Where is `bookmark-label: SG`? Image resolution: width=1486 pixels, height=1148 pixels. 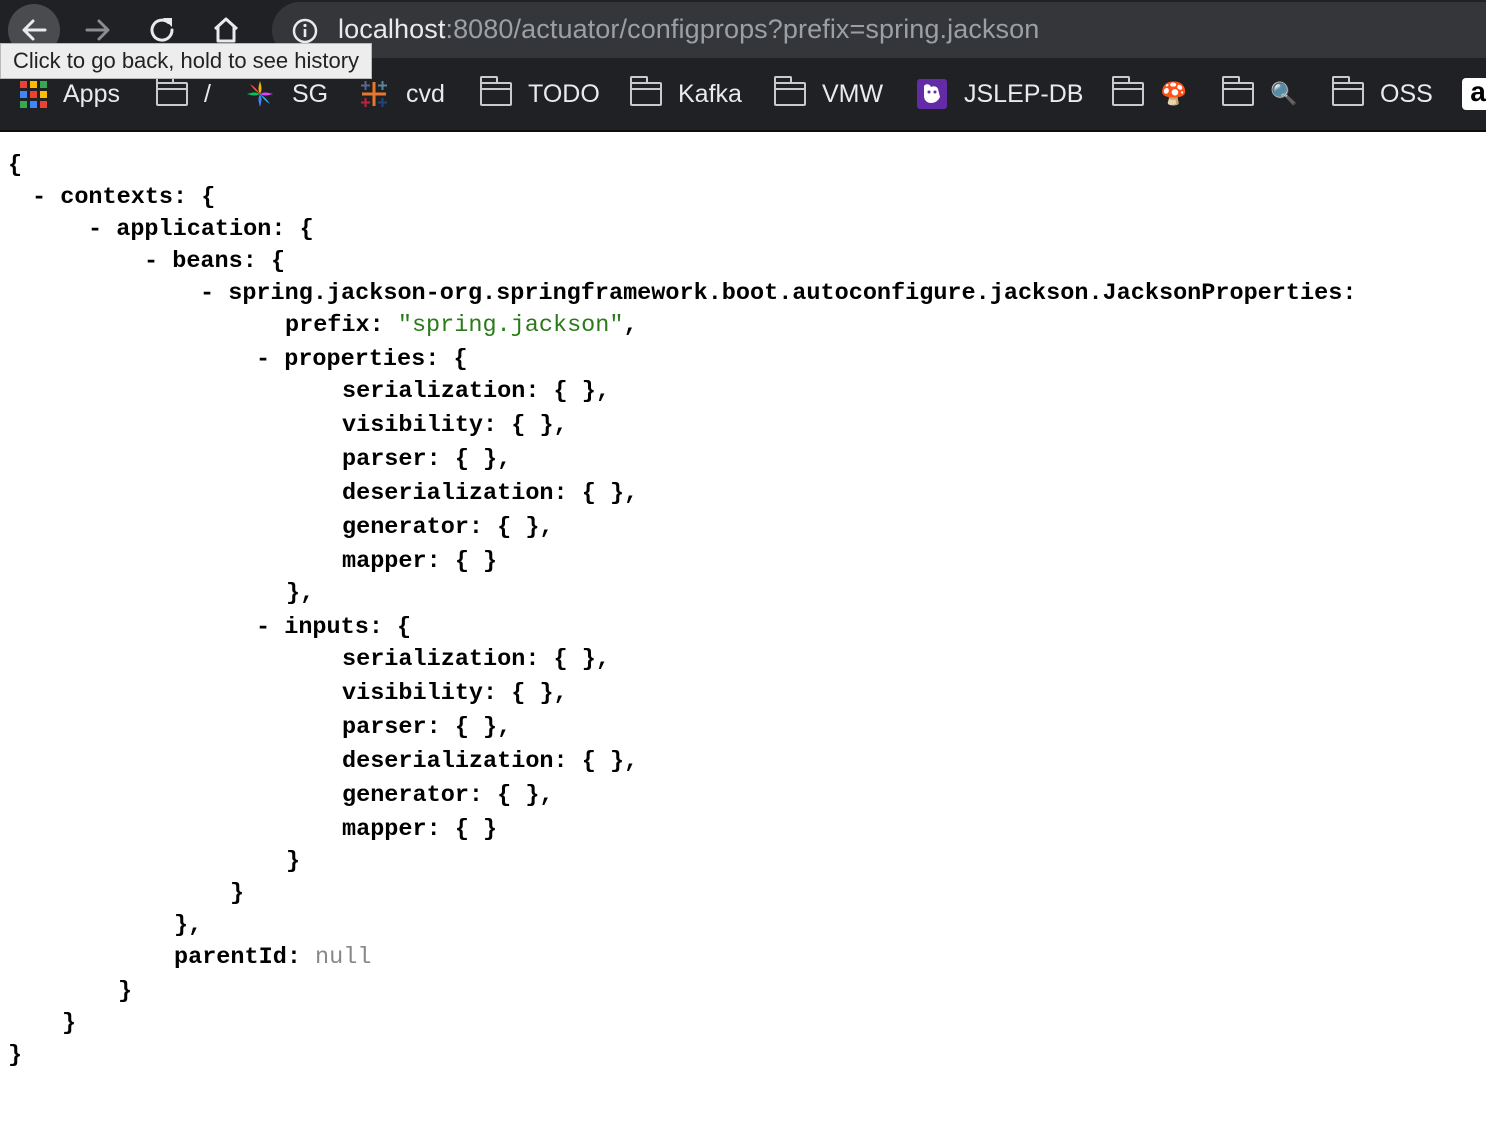 bookmark-label: SG is located at coordinates (310, 93).